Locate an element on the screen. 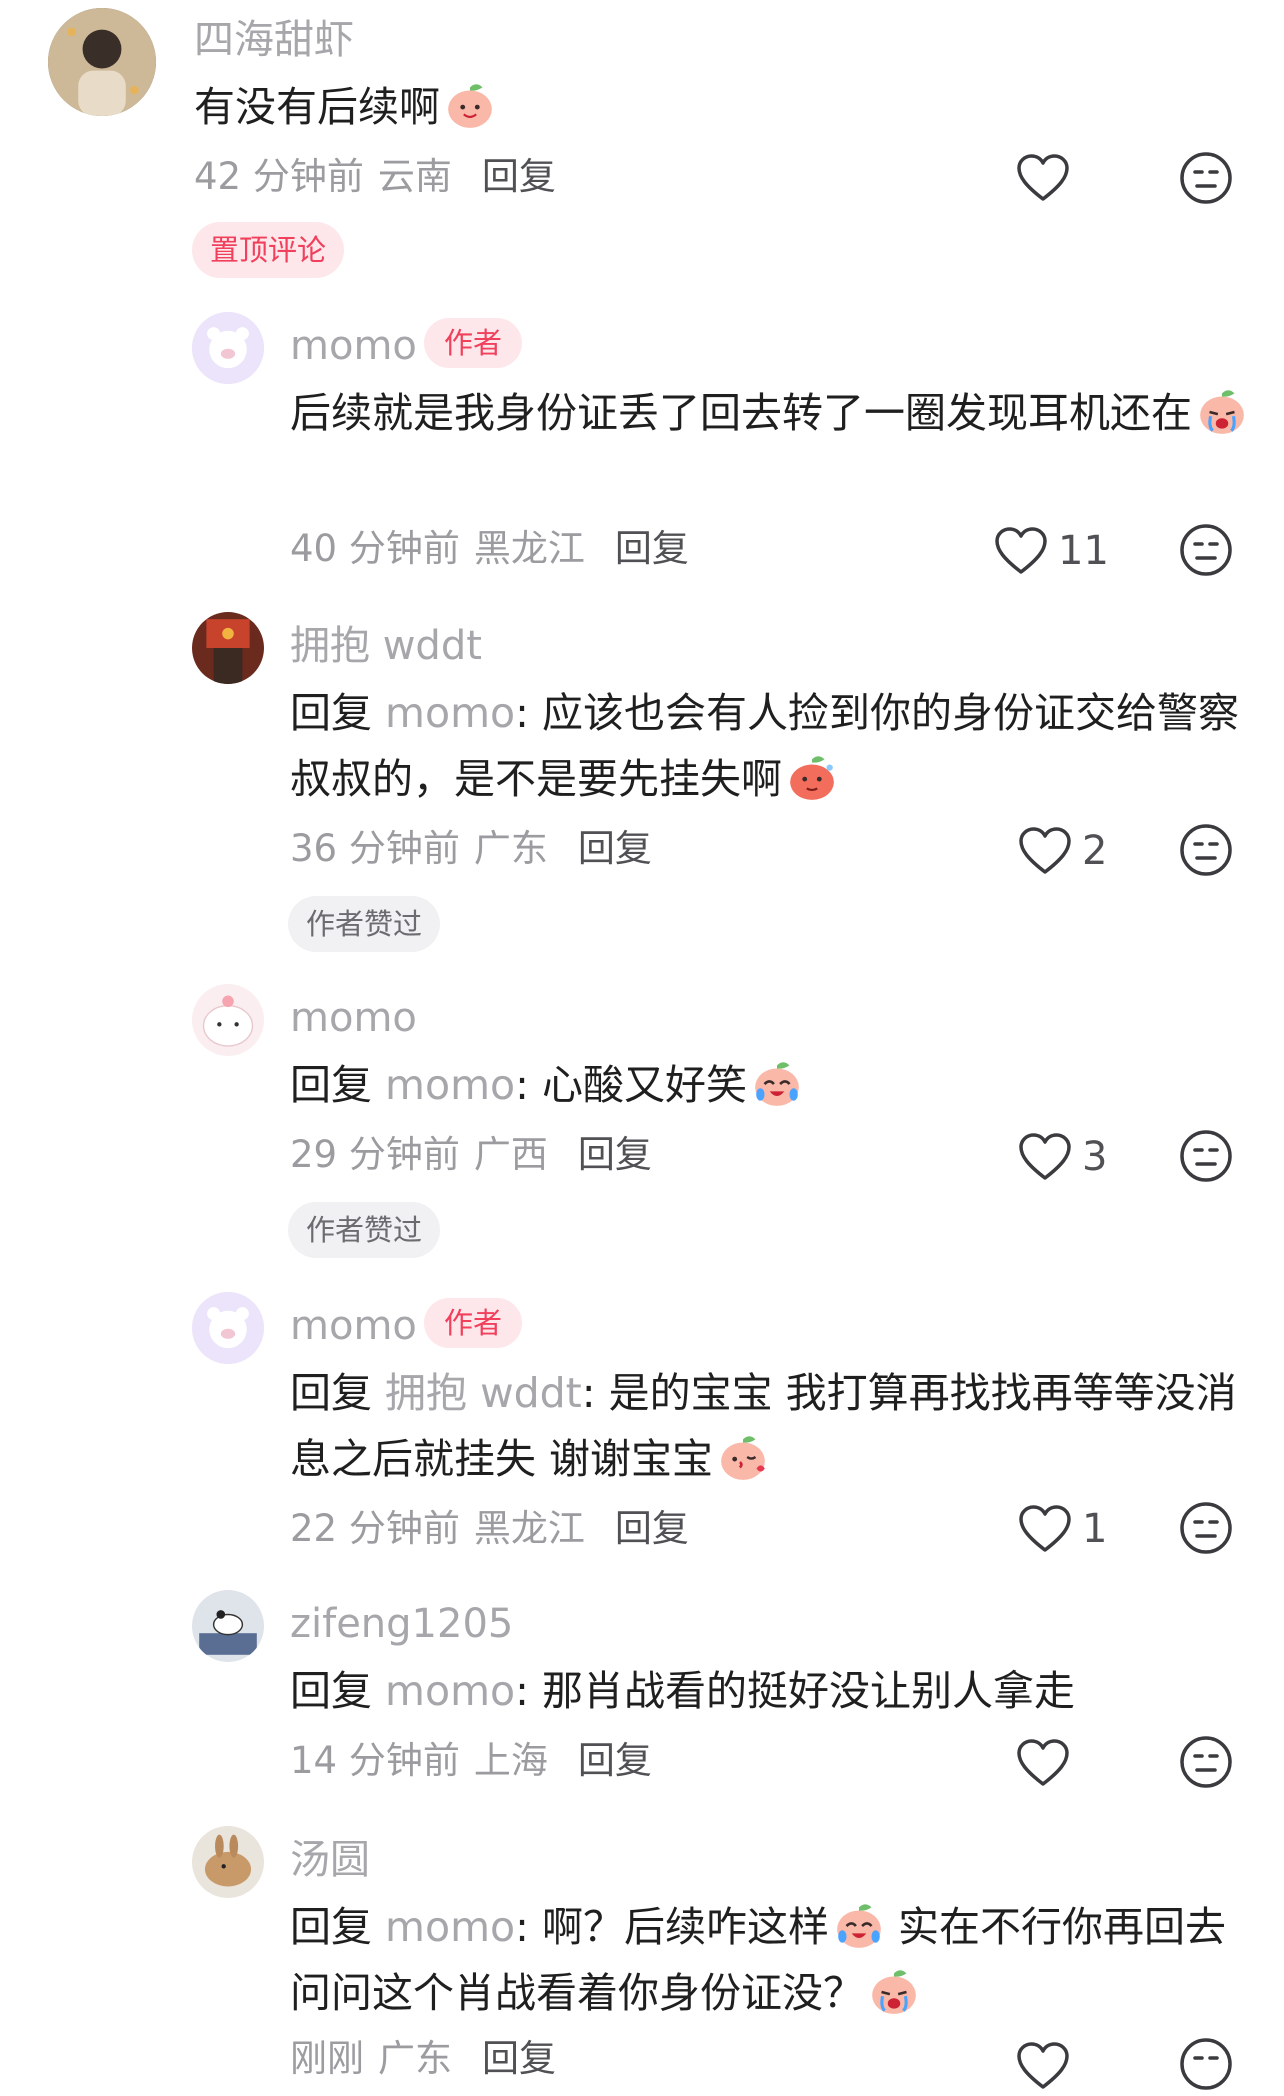  comment-meta: 22 分钟前 黑龙江 回复 is located at coordinates (489, 1528).